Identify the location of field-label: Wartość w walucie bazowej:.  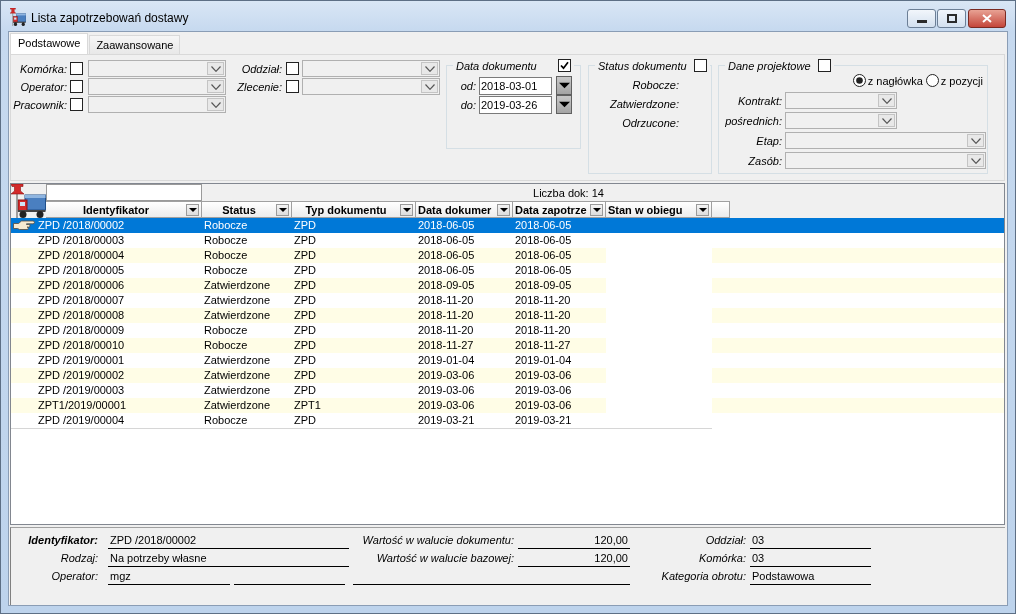
(444, 558).